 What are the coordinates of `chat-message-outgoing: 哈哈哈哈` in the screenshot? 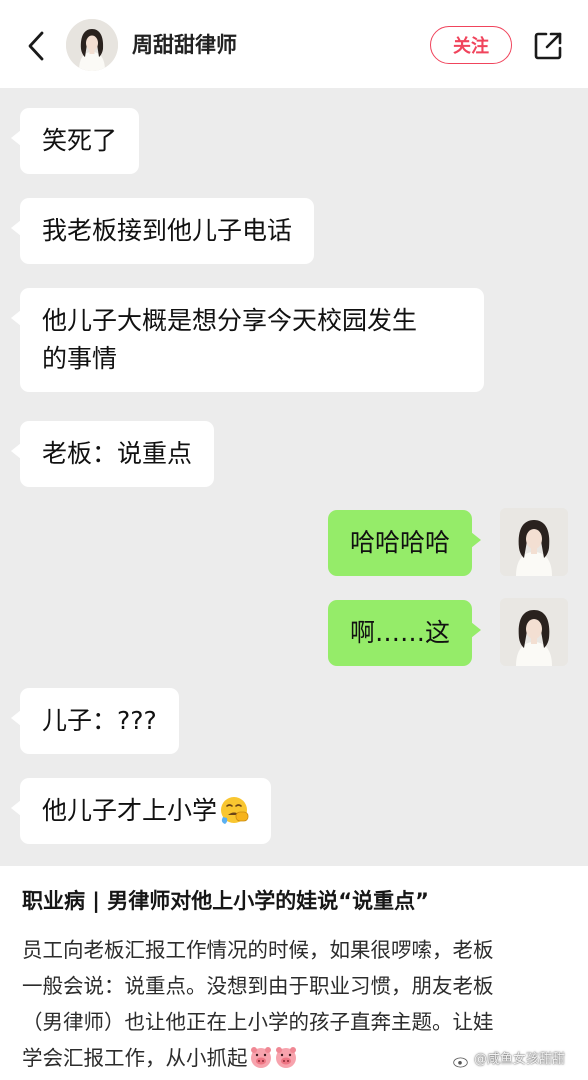 It's located at (405, 543).